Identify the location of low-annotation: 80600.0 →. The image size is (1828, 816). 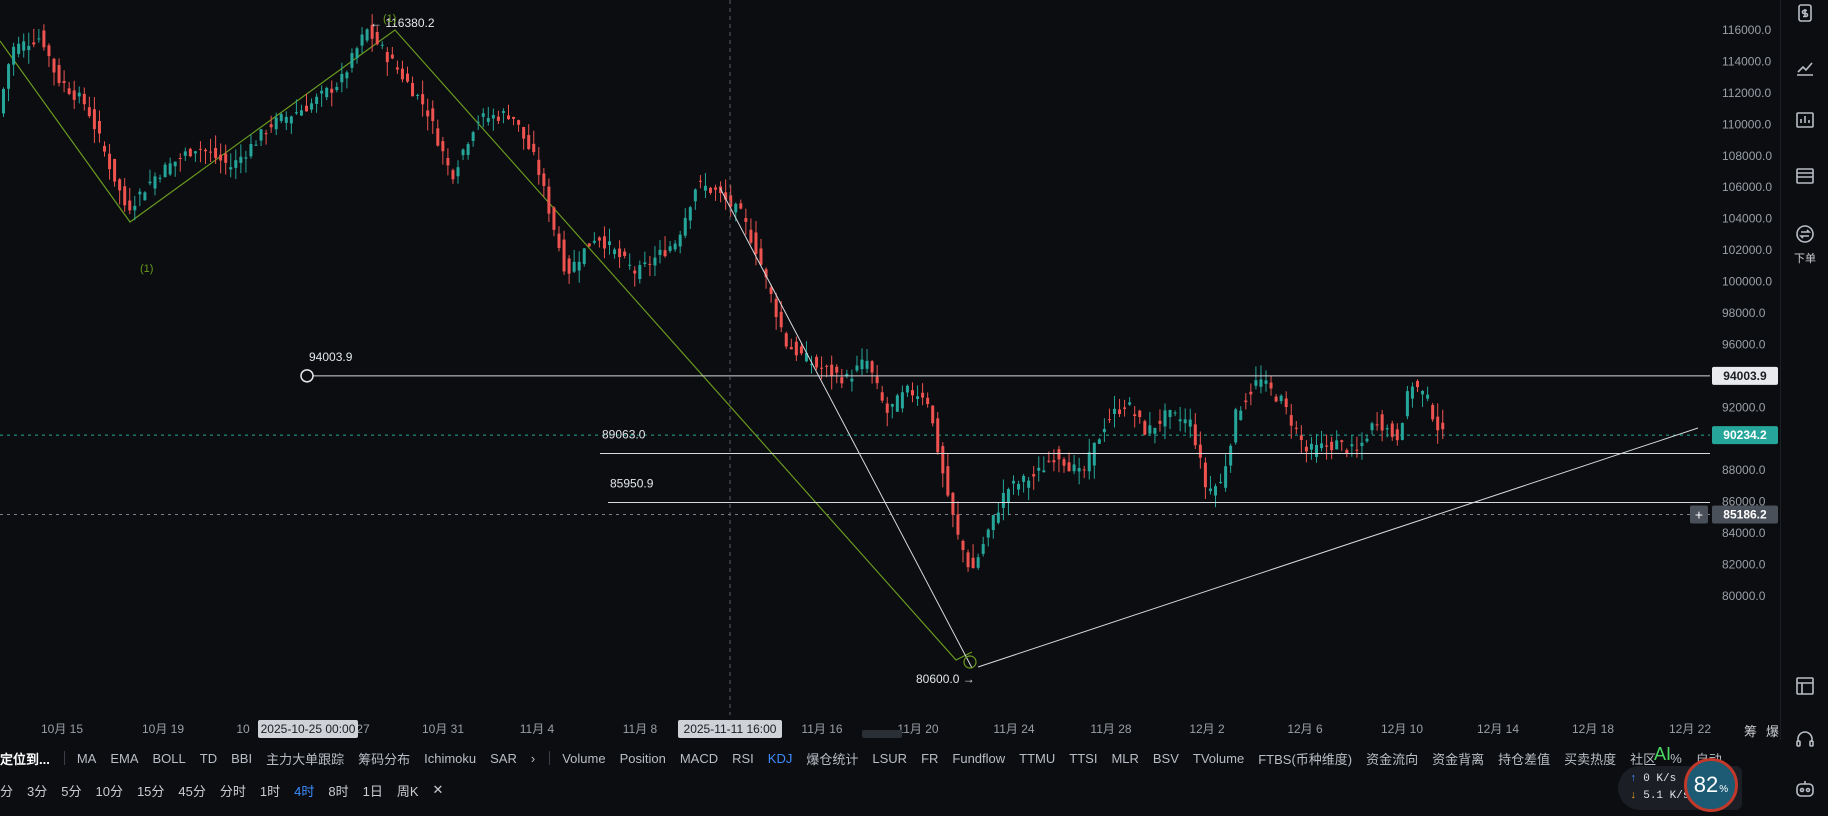
(945, 679).